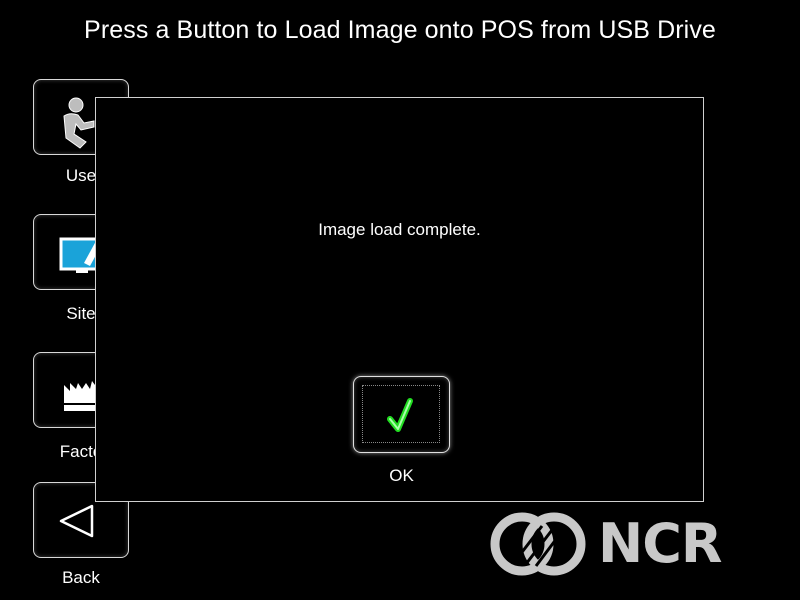 Image resolution: width=800 pixels, height=600 pixels. Describe the element at coordinates (81, 577) in the screenshot. I see `back-button-label: Back` at that location.